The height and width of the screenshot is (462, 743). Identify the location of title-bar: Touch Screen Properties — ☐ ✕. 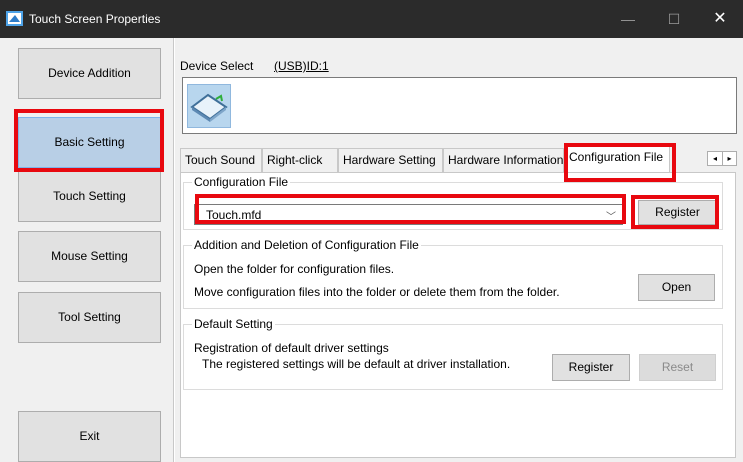
(371, 19).